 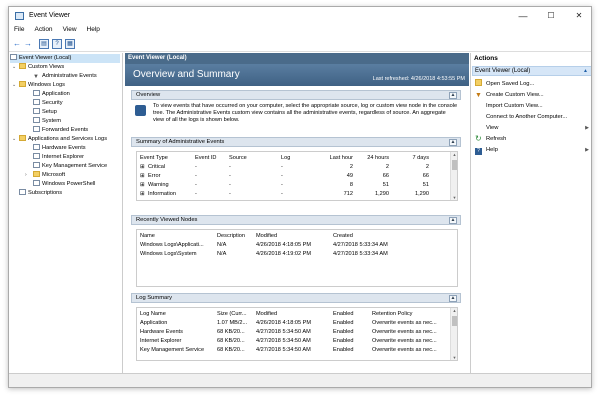 I want to click on action-refresh: ↻ Refresh, so click(x=533, y=139).